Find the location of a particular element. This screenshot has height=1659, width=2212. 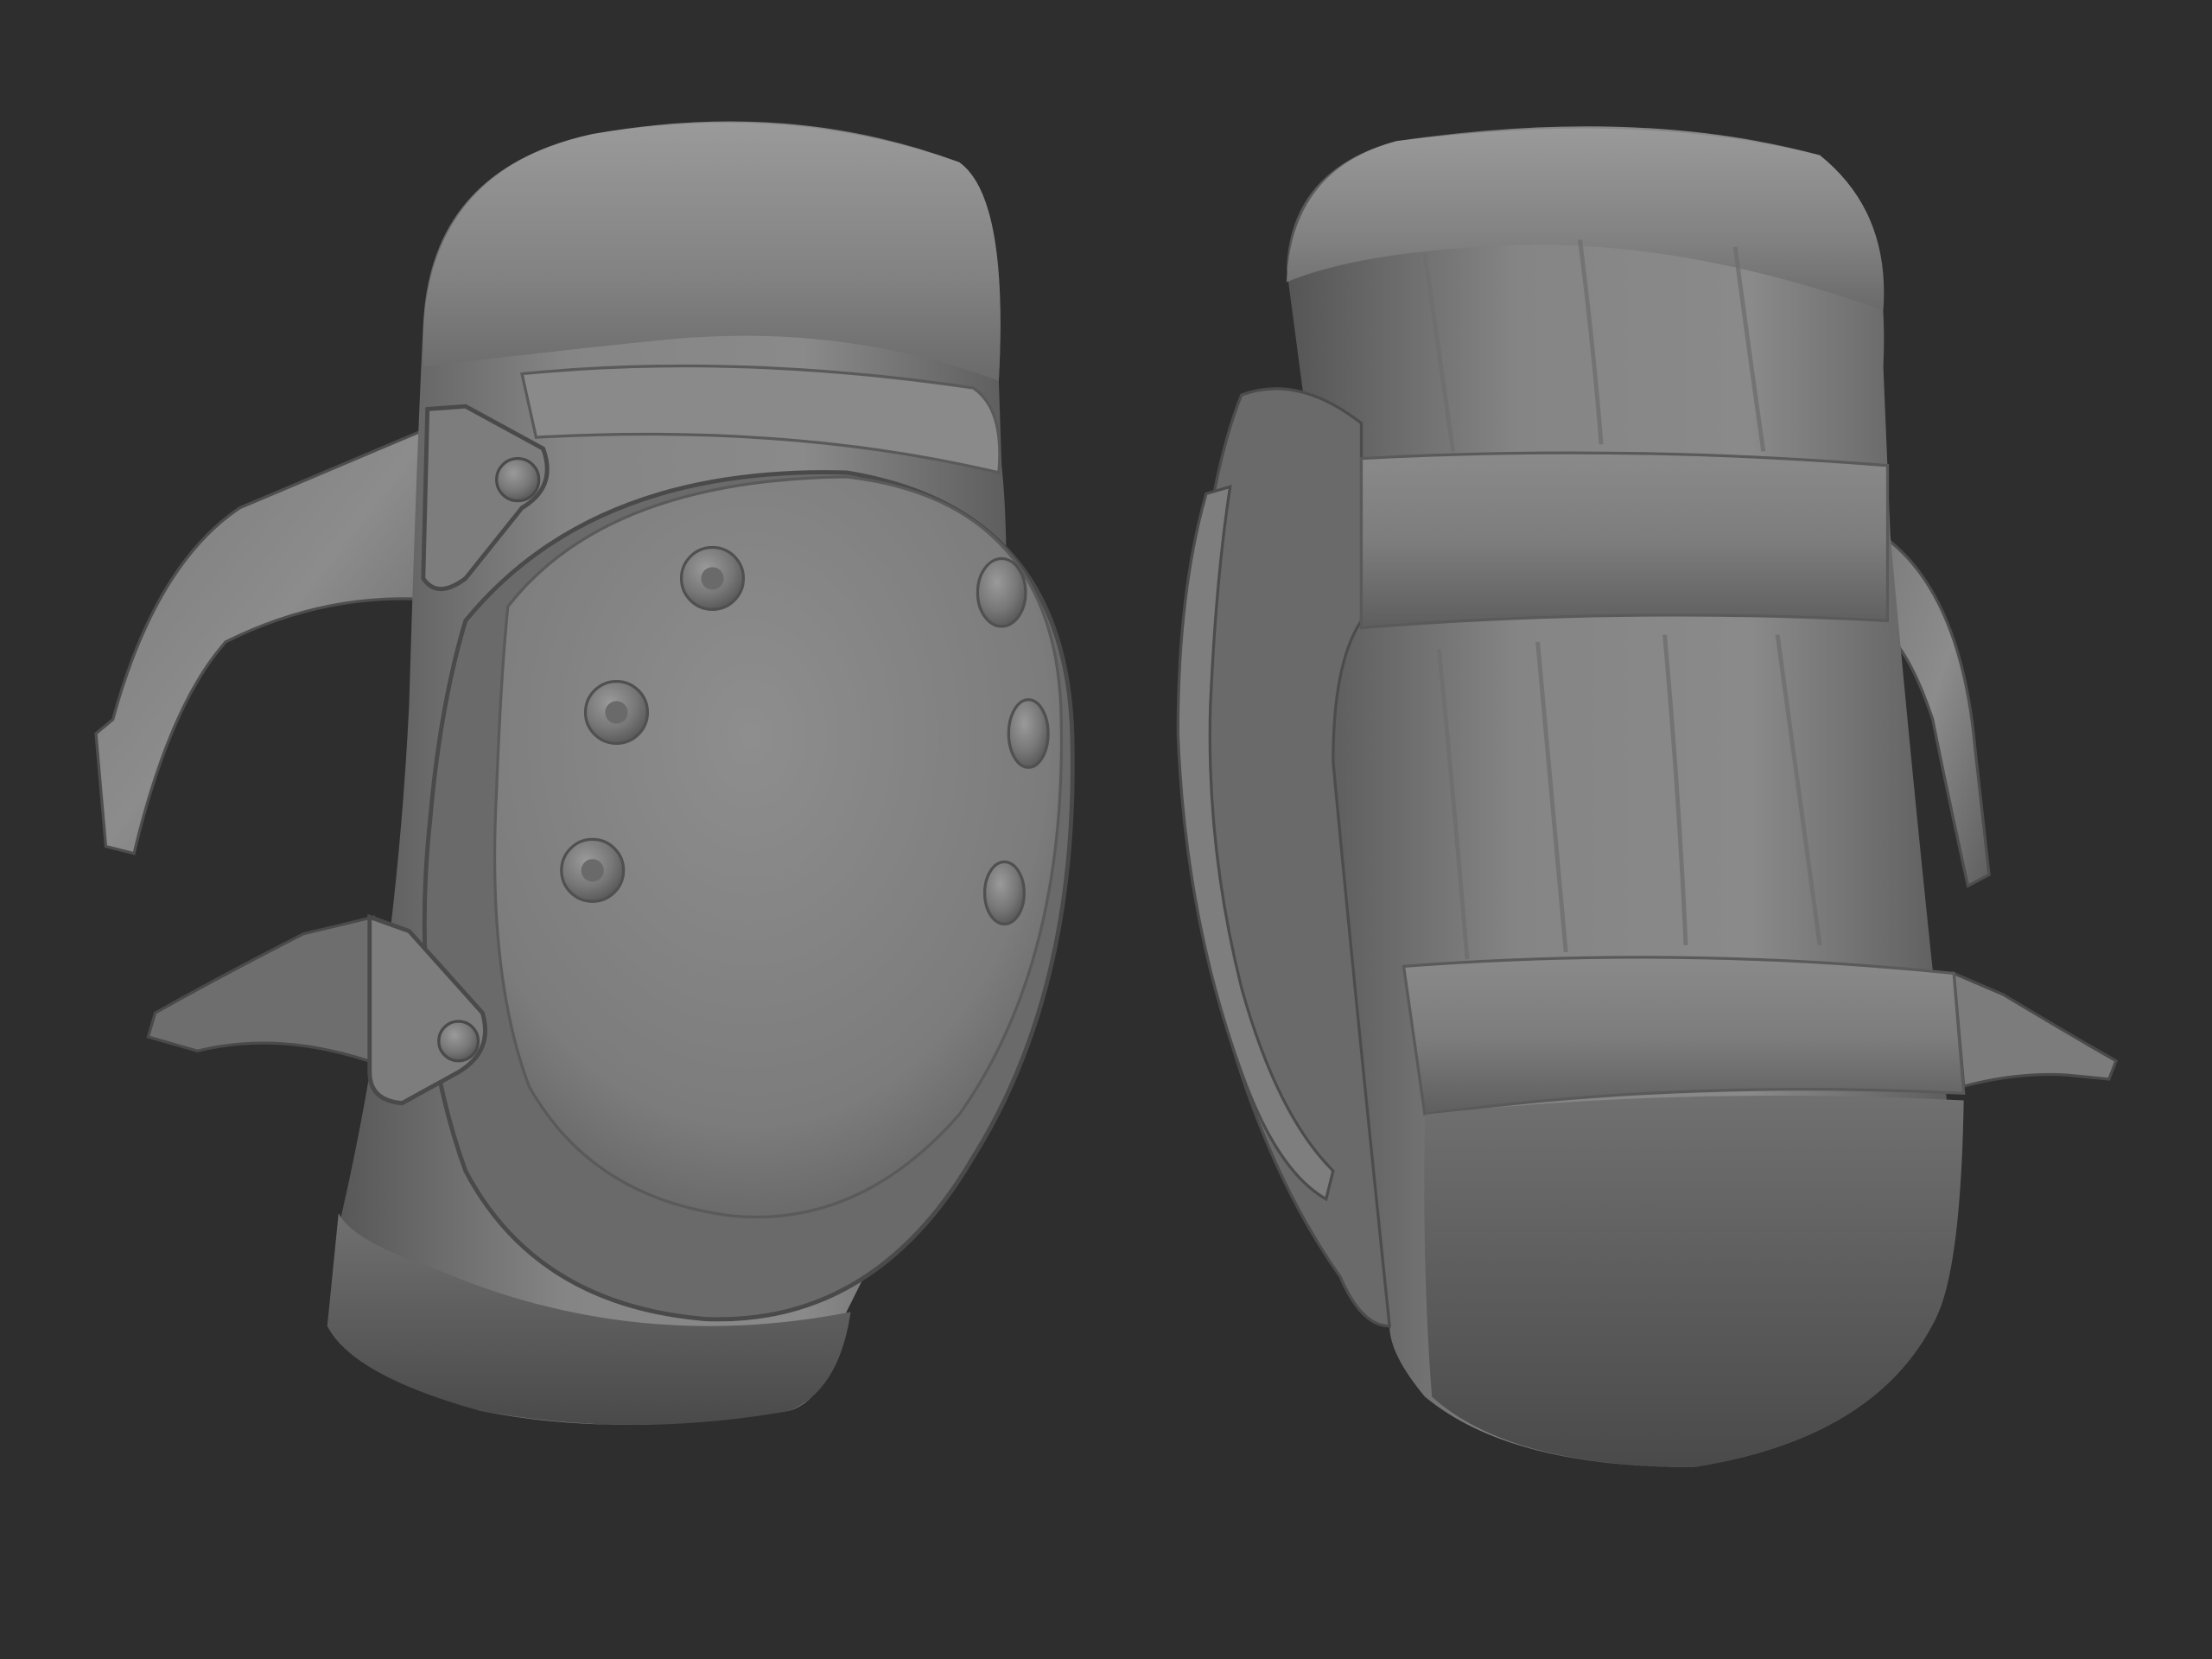

upper-strap-left is located at coordinates (263, 641).